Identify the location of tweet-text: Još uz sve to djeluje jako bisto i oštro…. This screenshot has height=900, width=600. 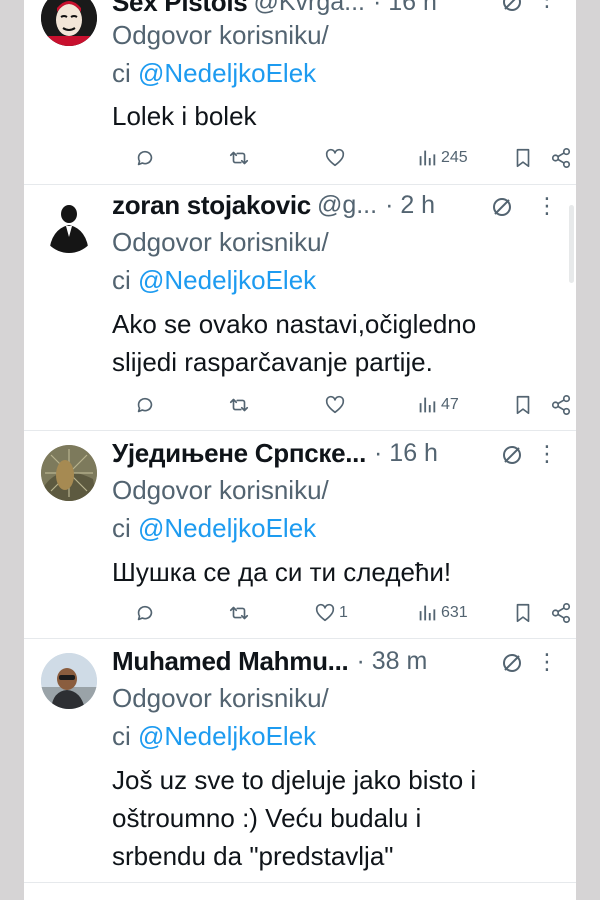
(294, 818).